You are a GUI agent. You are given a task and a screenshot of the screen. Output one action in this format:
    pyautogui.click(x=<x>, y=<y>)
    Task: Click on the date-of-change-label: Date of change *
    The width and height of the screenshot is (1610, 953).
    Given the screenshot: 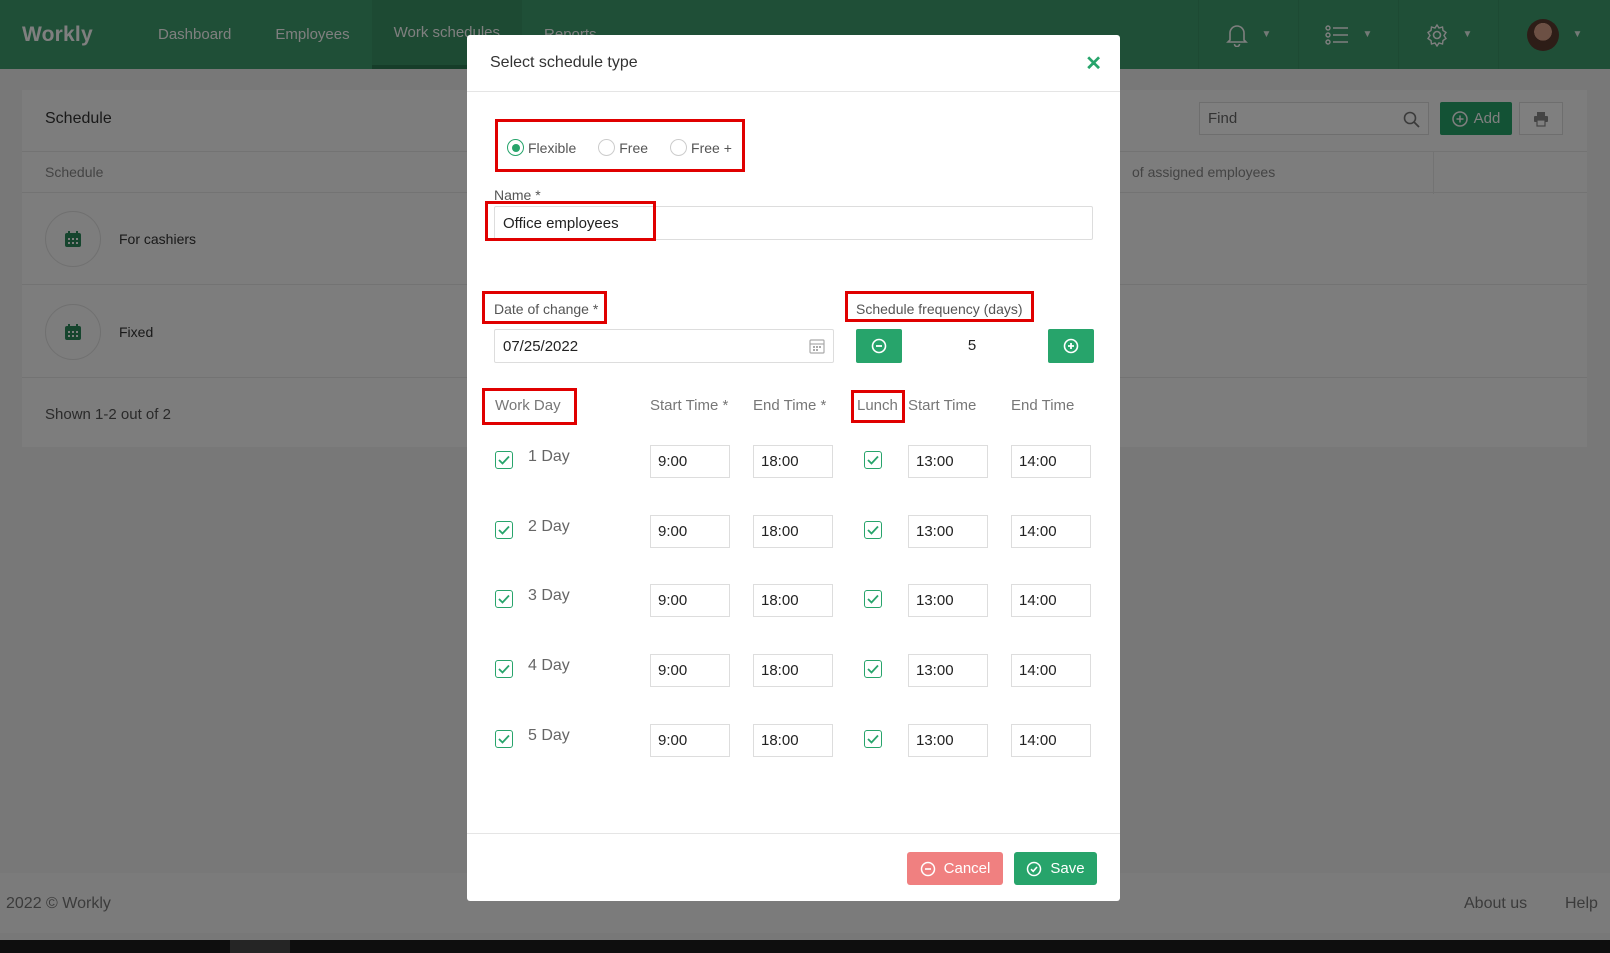 What is the action you would take?
    pyautogui.click(x=546, y=309)
    